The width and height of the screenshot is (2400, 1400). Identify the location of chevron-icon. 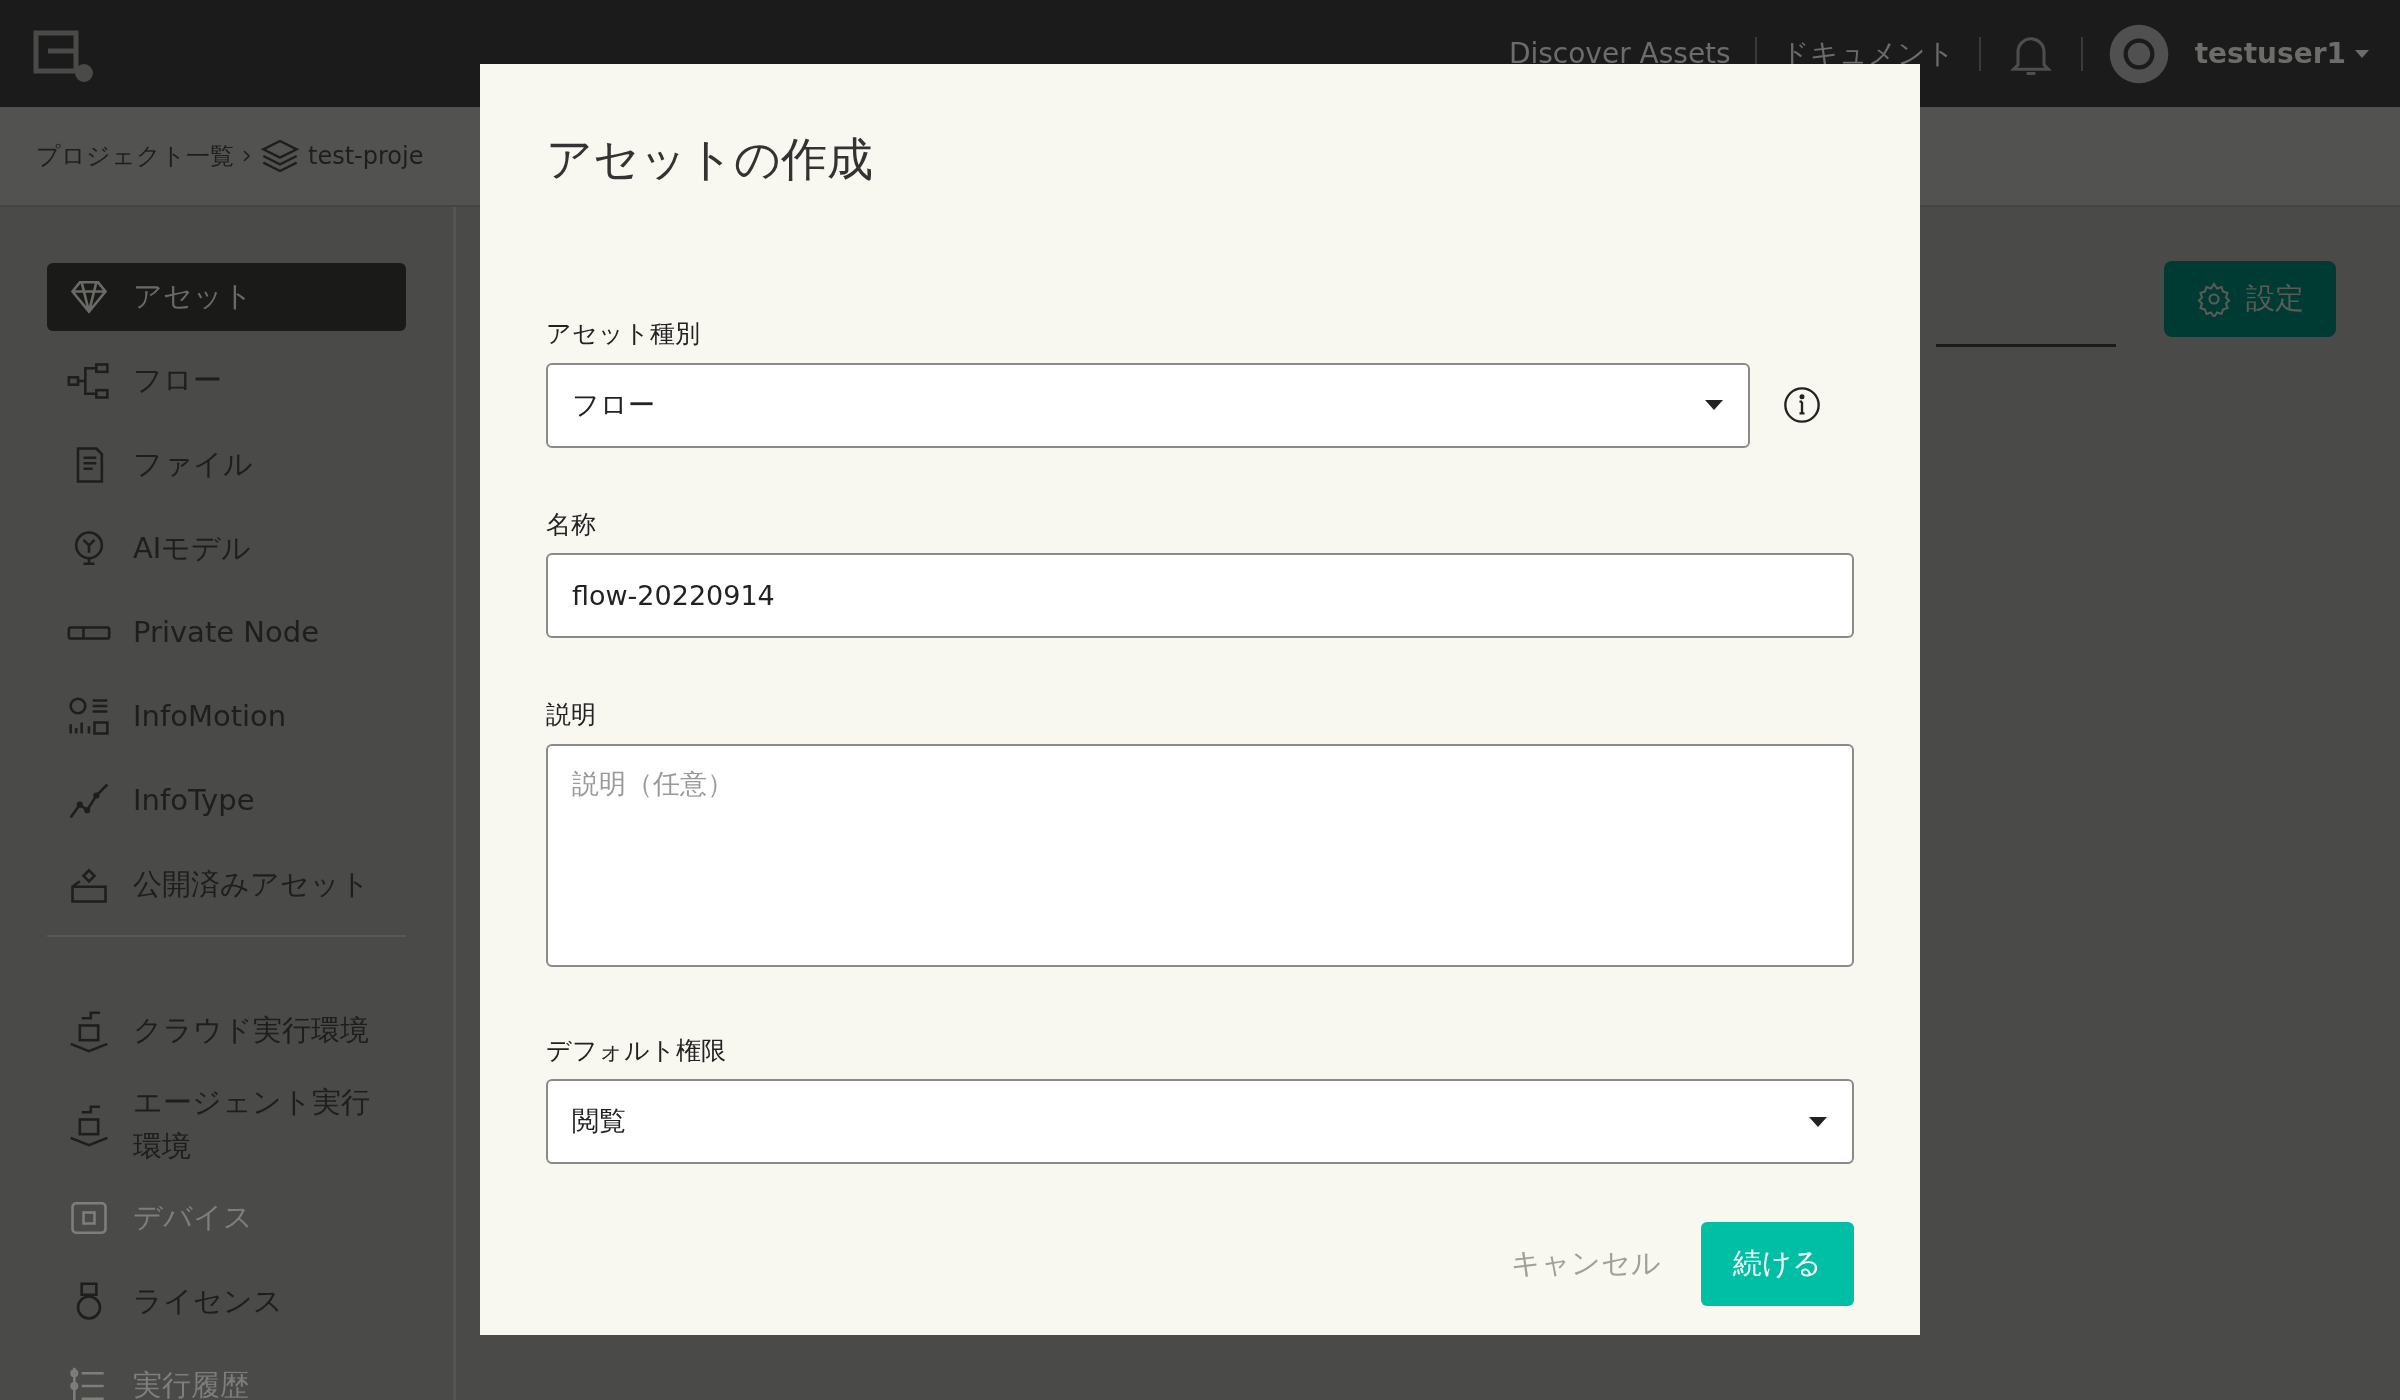
(247, 156).